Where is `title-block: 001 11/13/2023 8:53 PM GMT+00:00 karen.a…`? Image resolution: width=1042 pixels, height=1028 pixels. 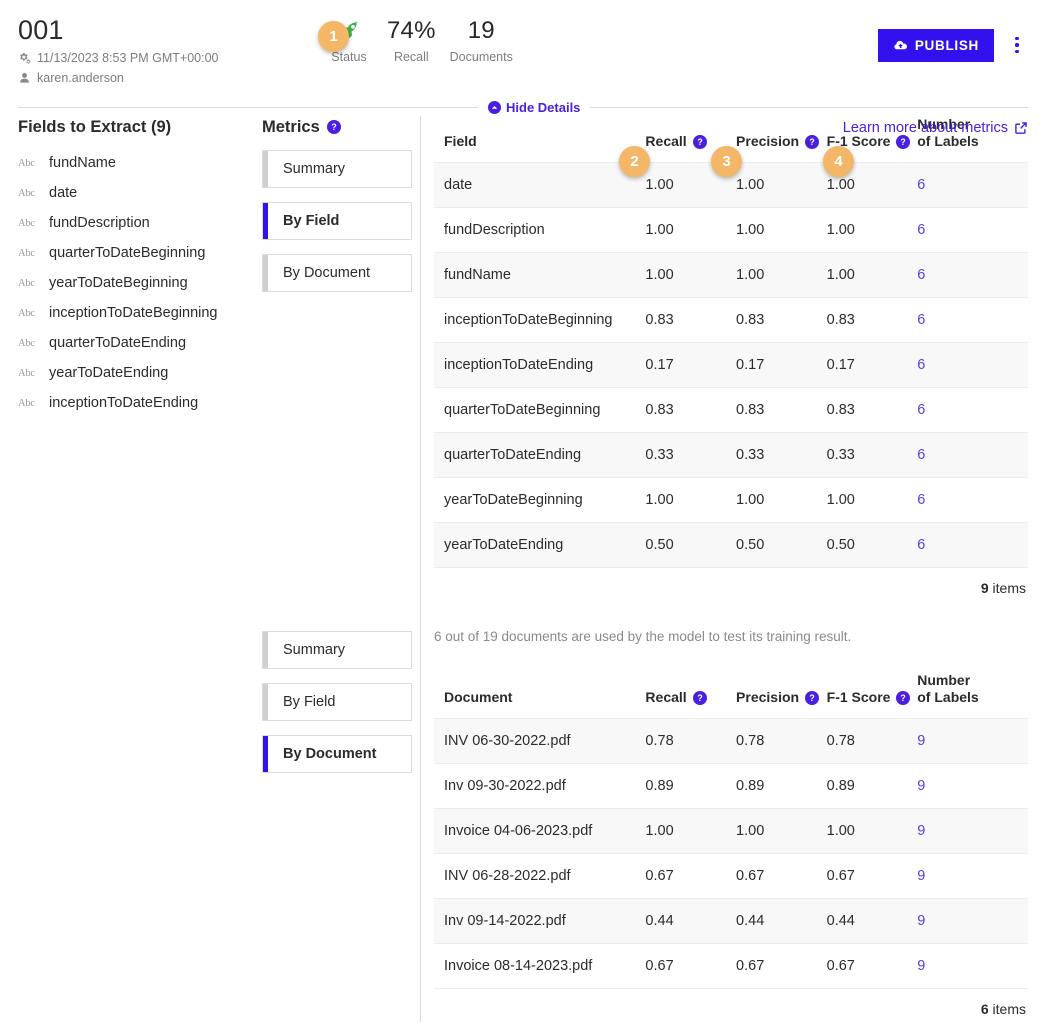 title-block: 001 11/13/2023 8:53 PM GMT+00:00 karen.a… is located at coordinates (118, 50).